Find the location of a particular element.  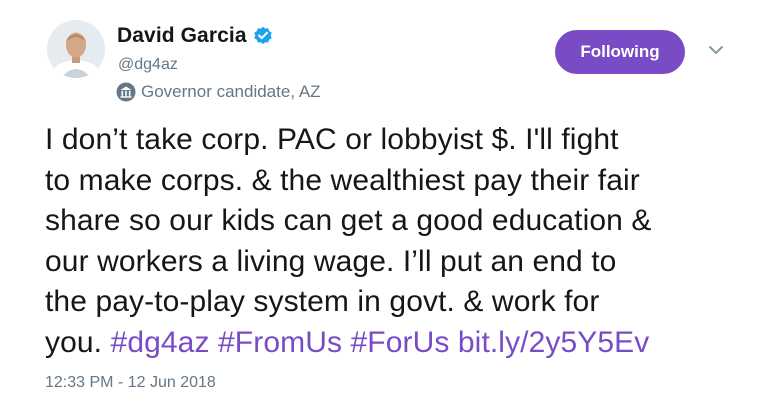

verified-badge-icon is located at coordinates (263, 36).